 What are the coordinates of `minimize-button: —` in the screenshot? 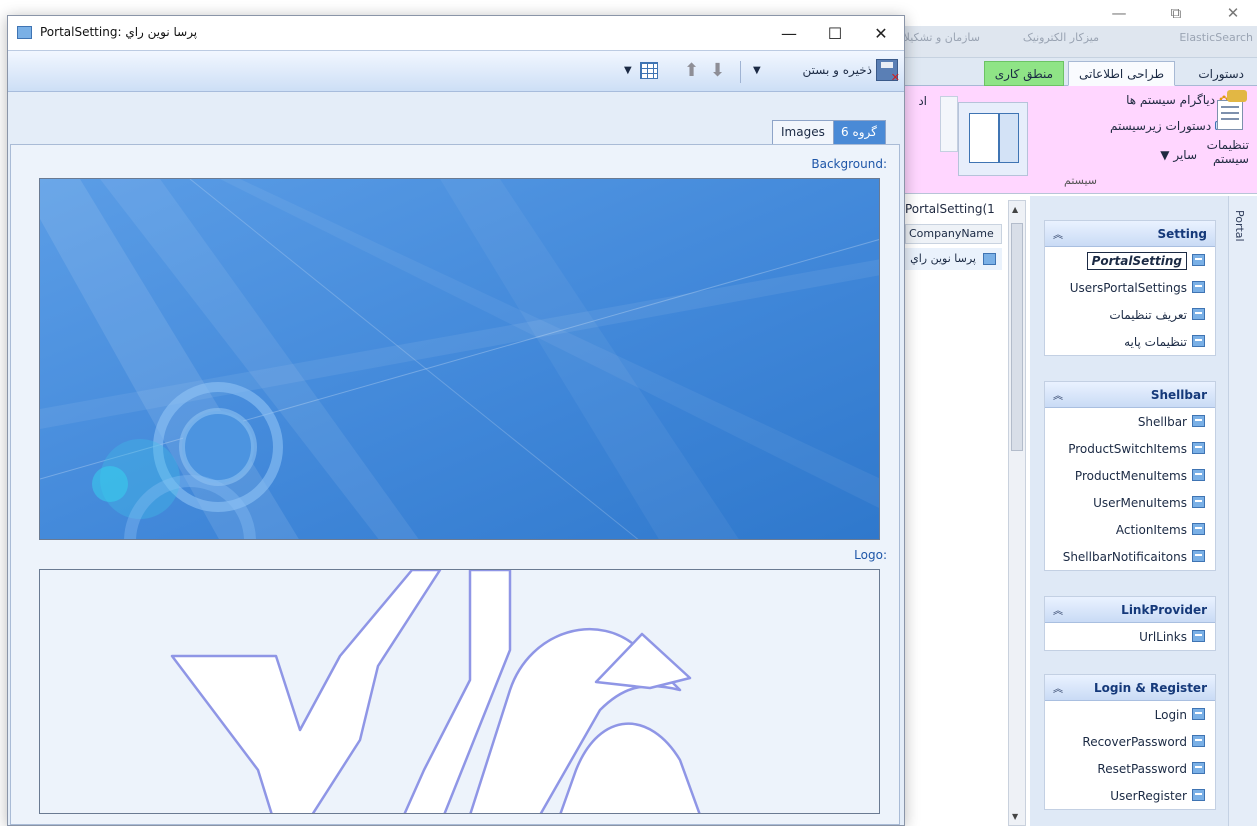 It's located at (789, 33).